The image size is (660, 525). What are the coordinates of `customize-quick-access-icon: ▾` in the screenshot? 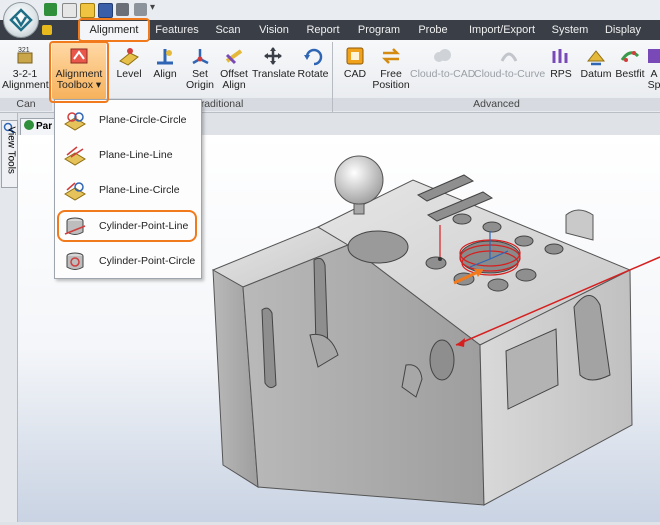 It's located at (152, 7).